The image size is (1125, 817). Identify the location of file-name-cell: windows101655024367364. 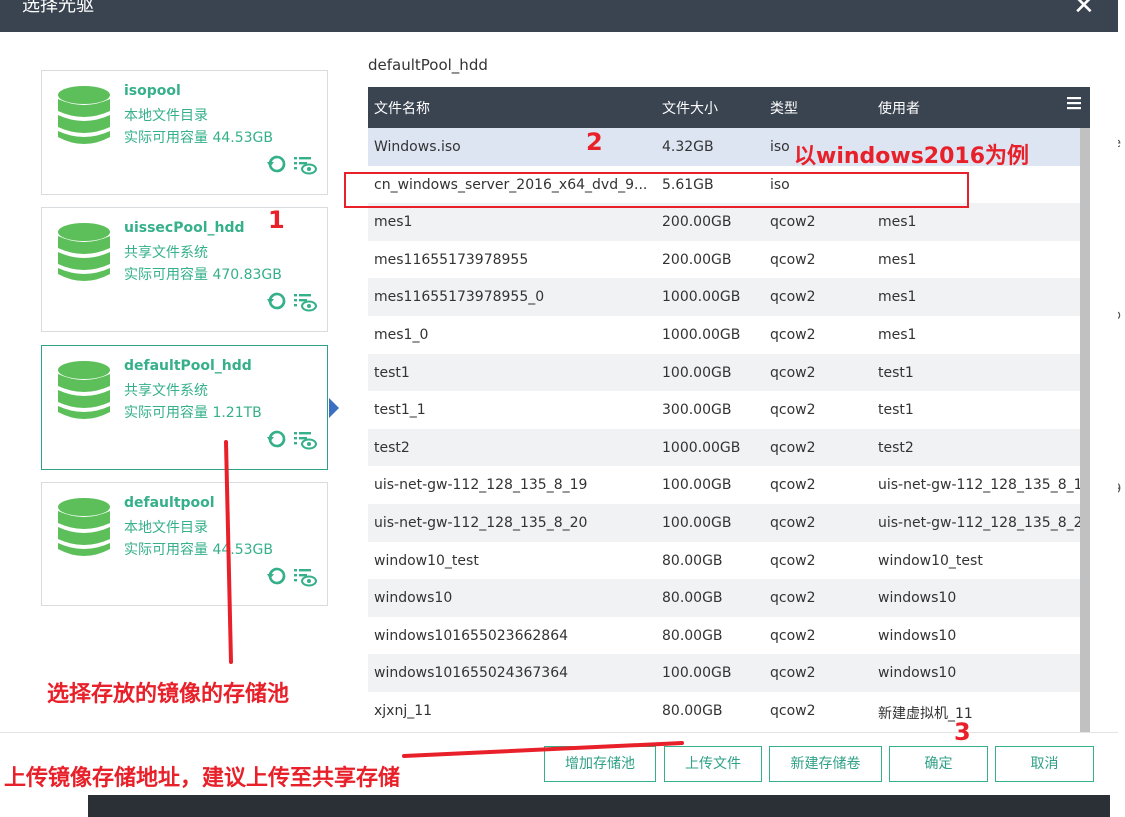
(471, 673).